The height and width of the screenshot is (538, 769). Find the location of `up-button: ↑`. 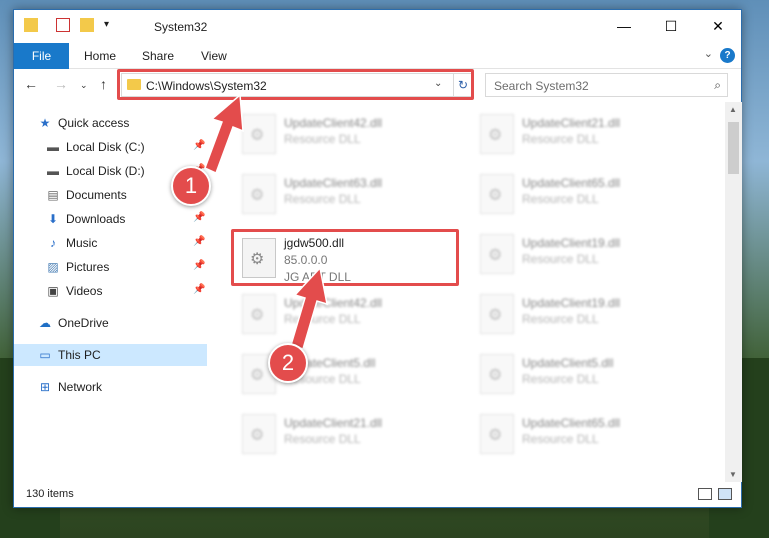

up-button: ↑ is located at coordinates (103, 84).